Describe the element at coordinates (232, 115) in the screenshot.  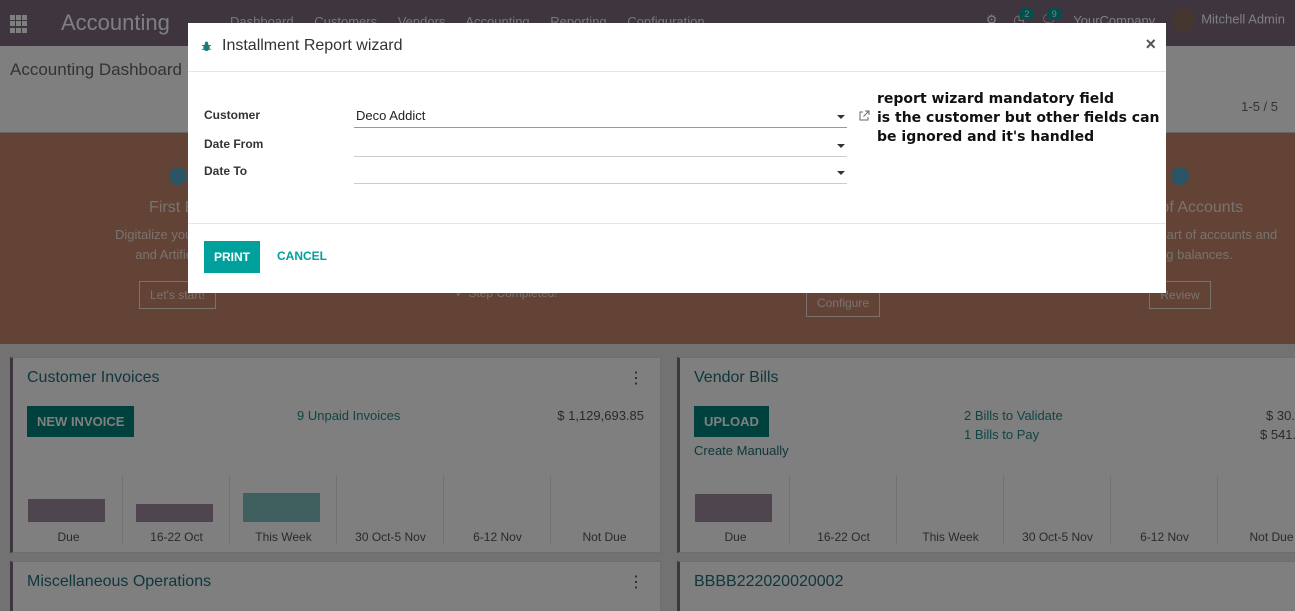
I see `customer-label: Customer` at that location.